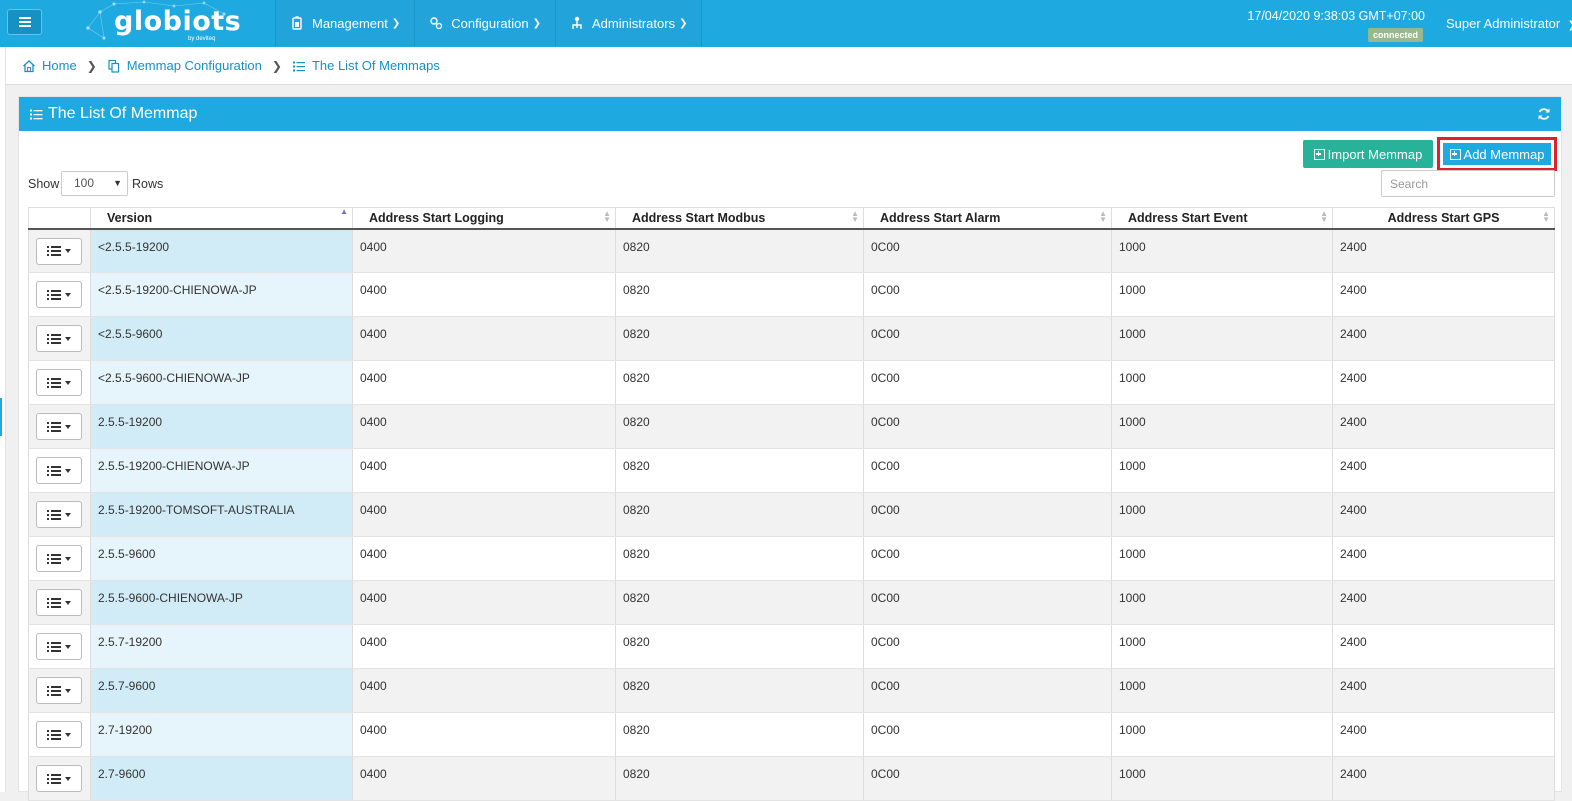 The height and width of the screenshot is (801, 1572). Describe the element at coordinates (221, 646) in the screenshot. I see `version-cell: 2.5.7-19200` at that location.